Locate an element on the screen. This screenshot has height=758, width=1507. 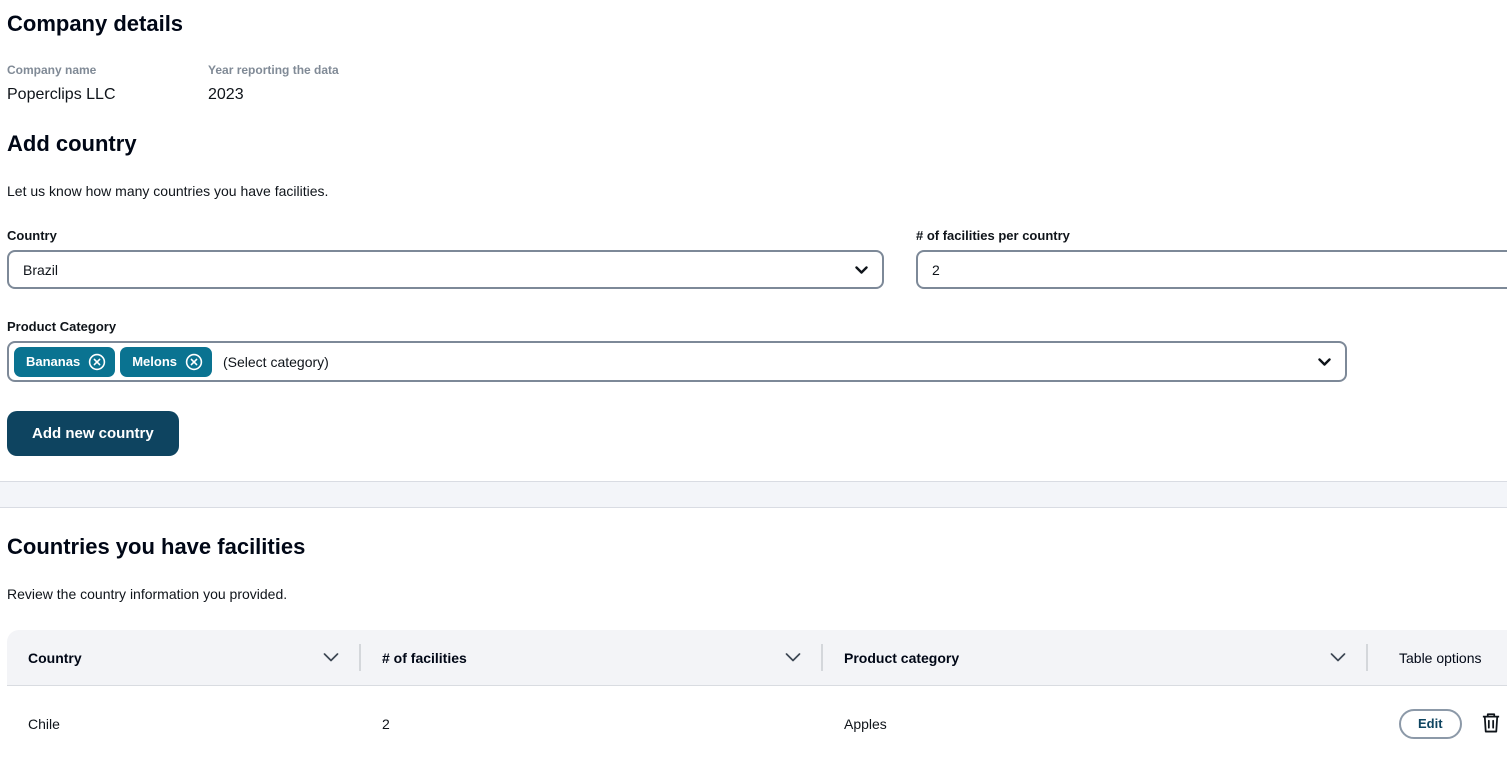
column-header-table-options-label: Table options is located at coordinates (1440, 657).